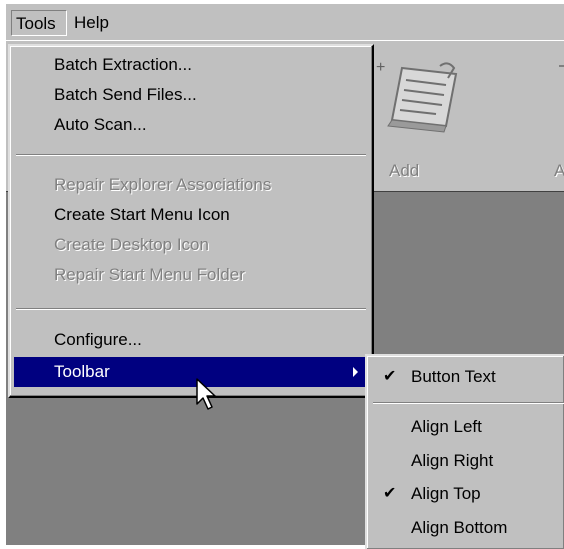 The image size is (564, 549). I want to click on submenu-item-button-text: ✔ Button Text, so click(467, 377).